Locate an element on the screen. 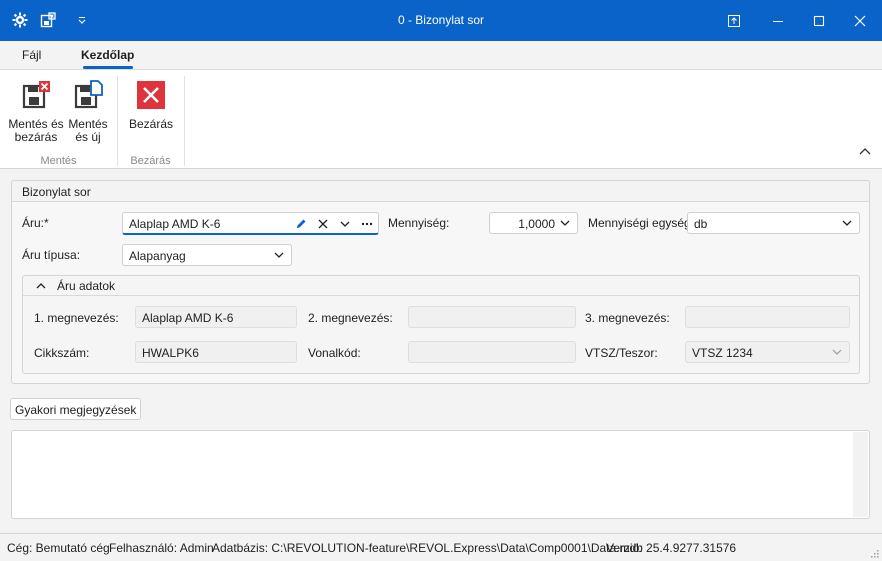 This screenshot has height=561, width=882. tab-file: Fájl is located at coordinates (31, 55).